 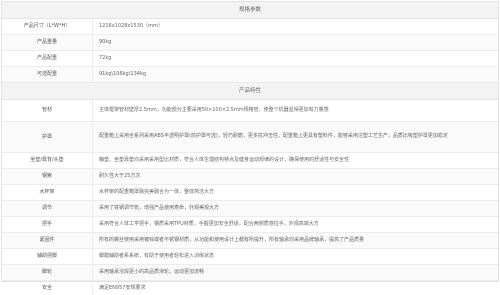 I want to click on row-value: 满足EN957安规要求, so click(x=122, y=287).